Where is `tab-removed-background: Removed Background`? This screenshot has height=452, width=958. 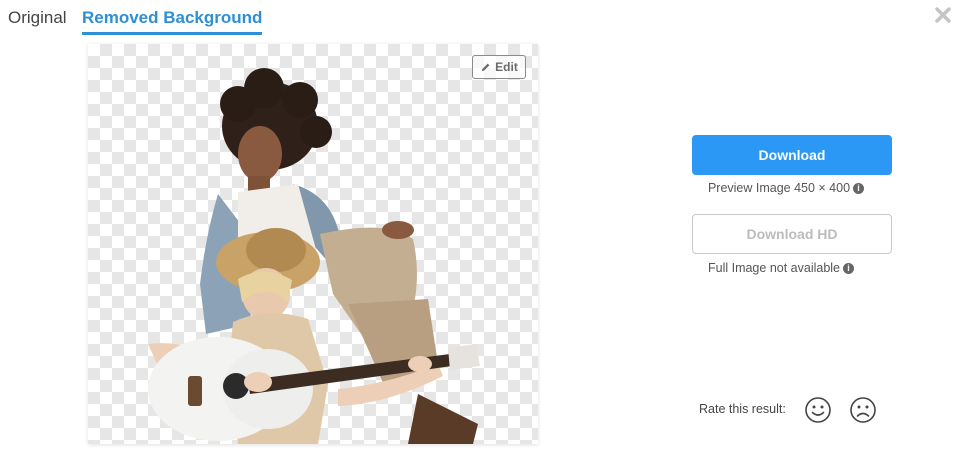 tab-removed-background: Removed Background is located at coordinates (172, 21).